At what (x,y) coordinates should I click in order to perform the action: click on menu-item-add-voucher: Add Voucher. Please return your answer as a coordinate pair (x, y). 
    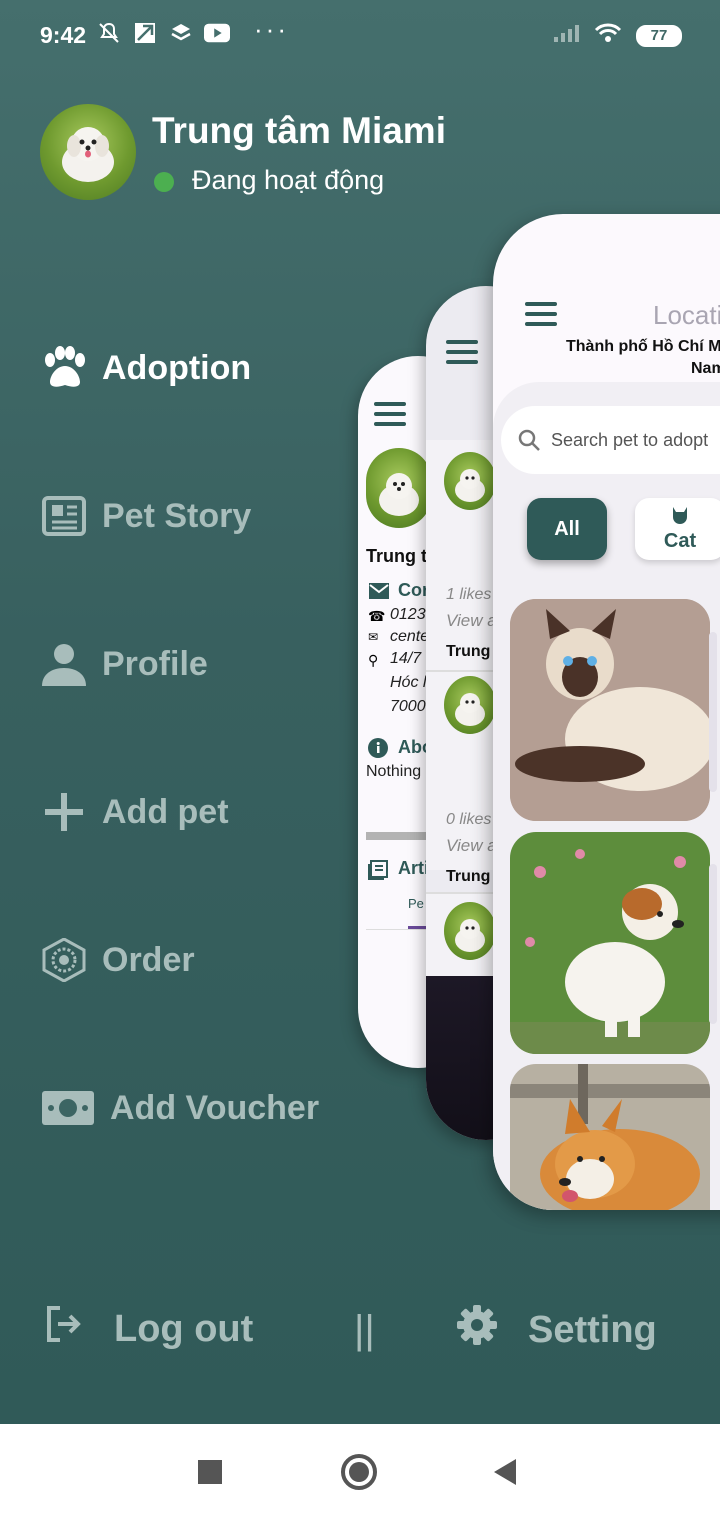
    Looking at the image, I should click on (179, 1108).